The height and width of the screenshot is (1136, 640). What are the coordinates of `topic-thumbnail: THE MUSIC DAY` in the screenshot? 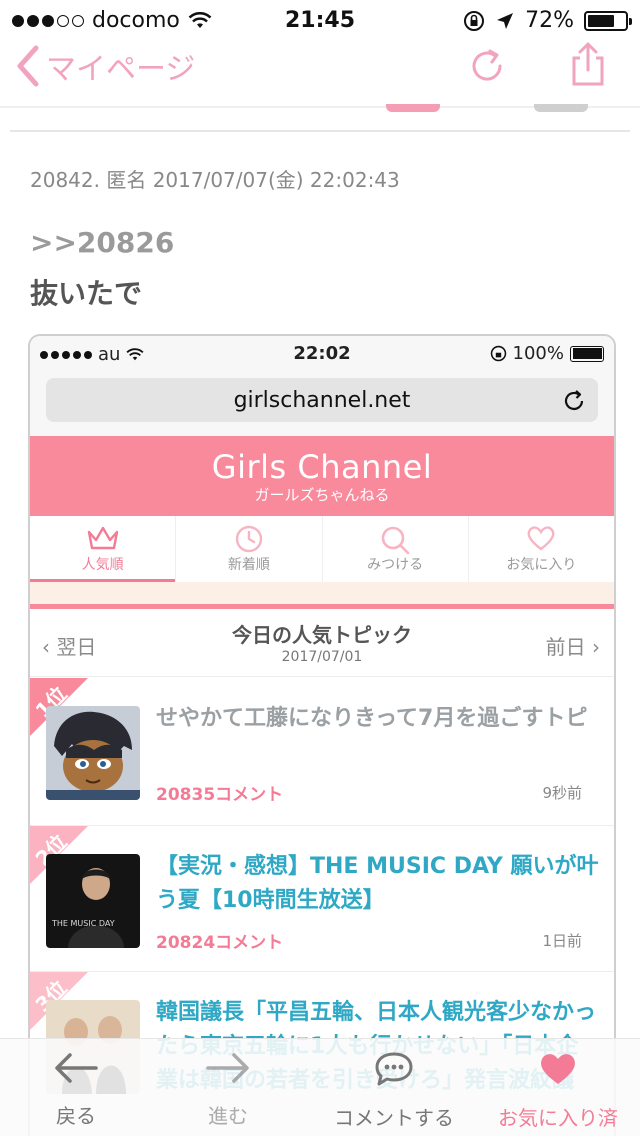 It's located at (93, 901).